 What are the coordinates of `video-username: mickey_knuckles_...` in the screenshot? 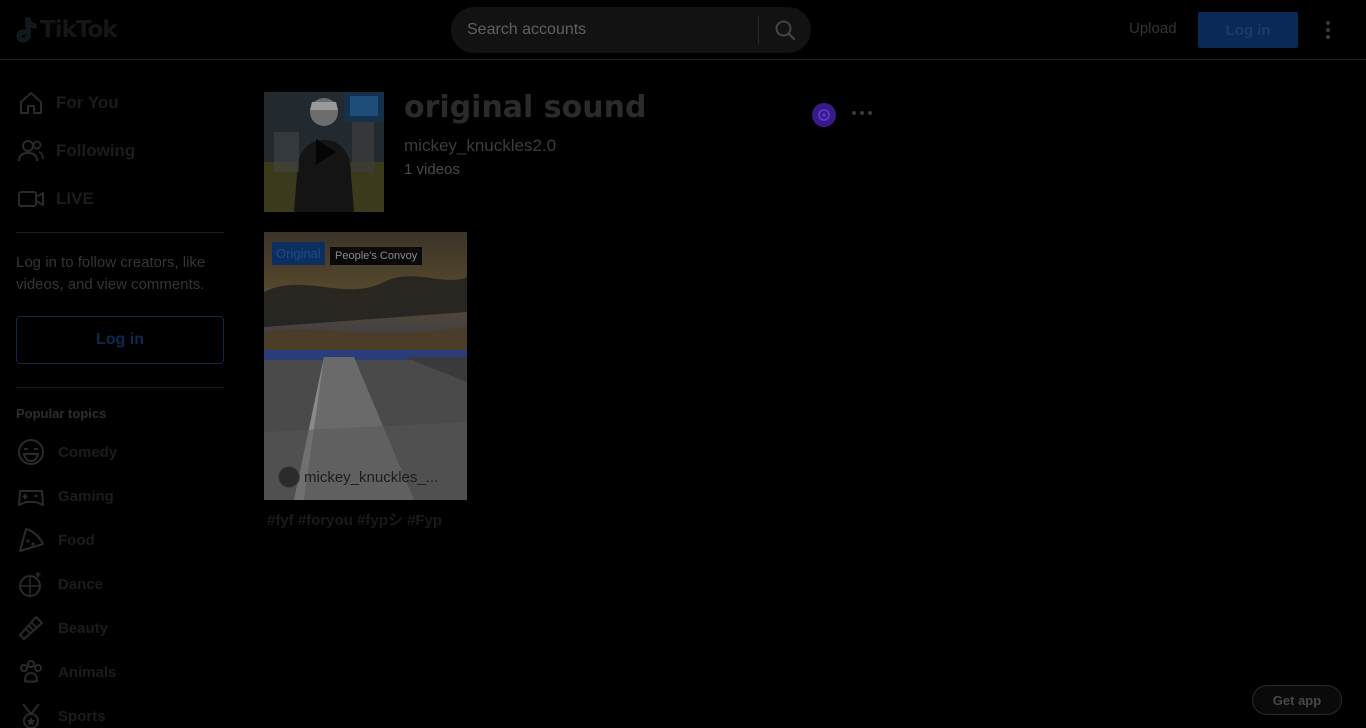 It's located at (371, 477).